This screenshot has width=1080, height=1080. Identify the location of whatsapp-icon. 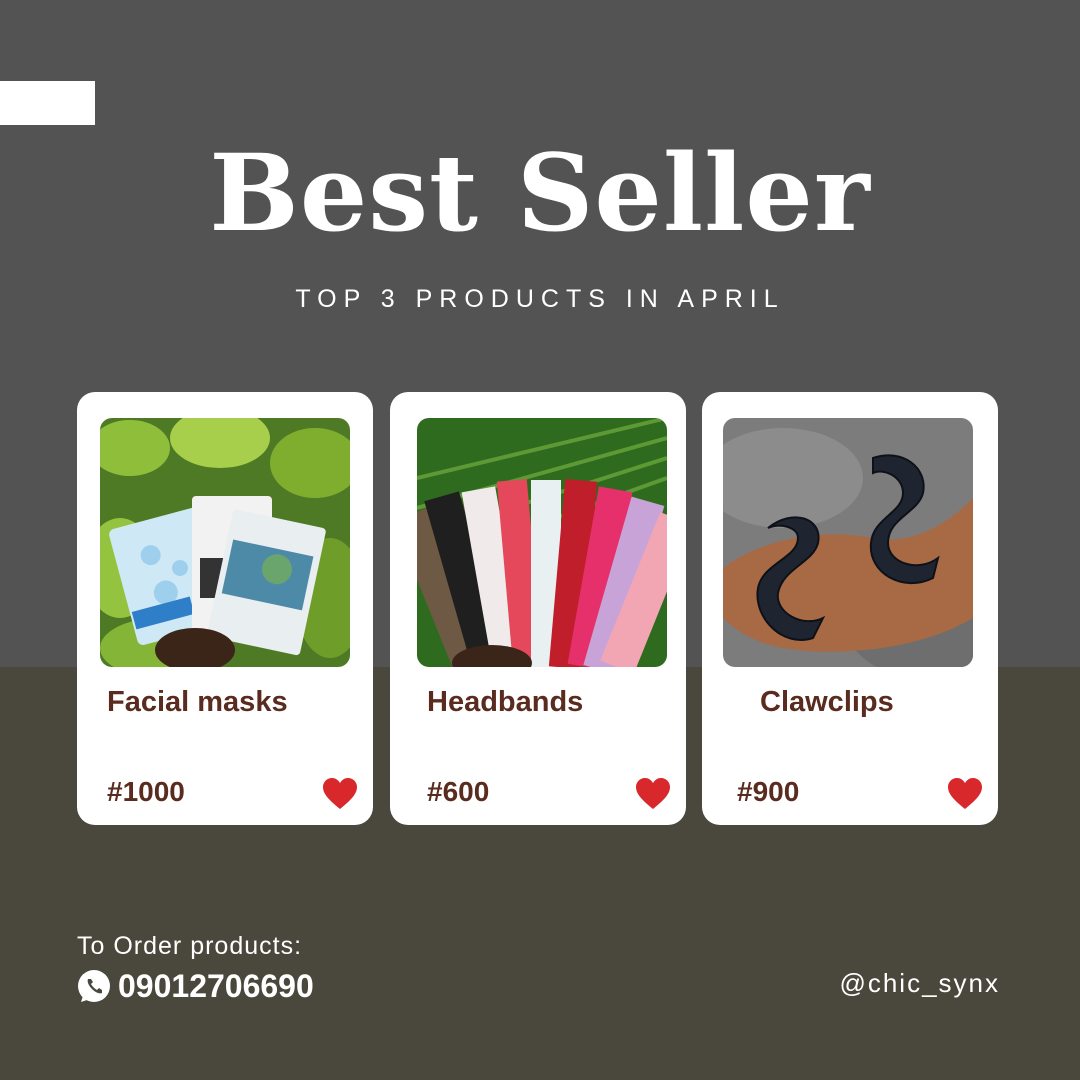
(94, 985).